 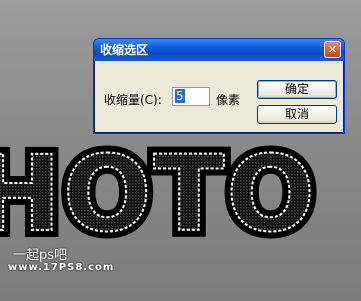 What do you see at coordinates (332, 49) in the screenshot?
I see `close-icon: ✕` at bounding box center [332, 49].